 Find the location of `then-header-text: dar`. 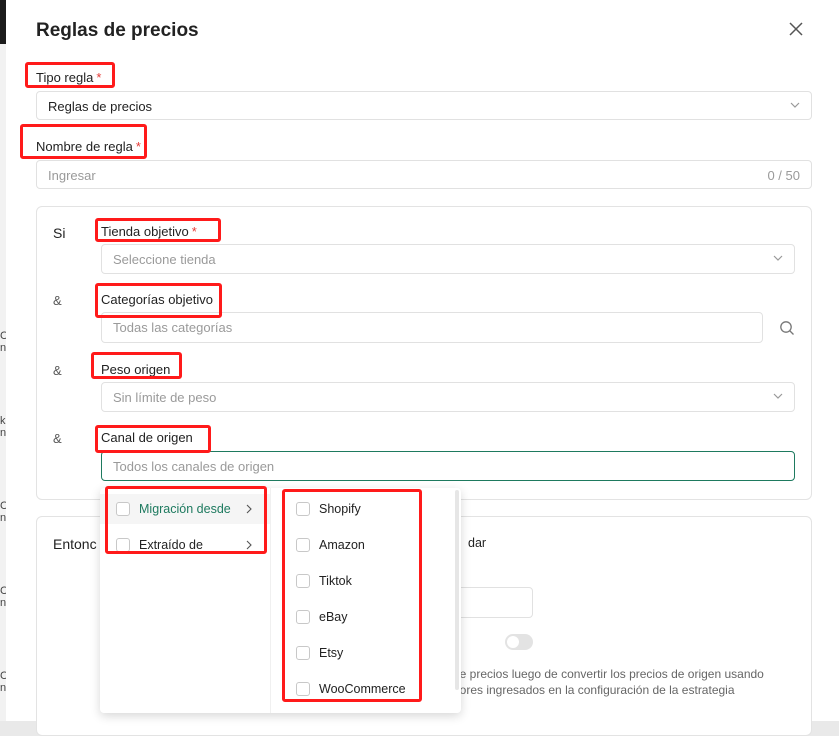

then-header-text: dar is located at coordinates (477, 543).